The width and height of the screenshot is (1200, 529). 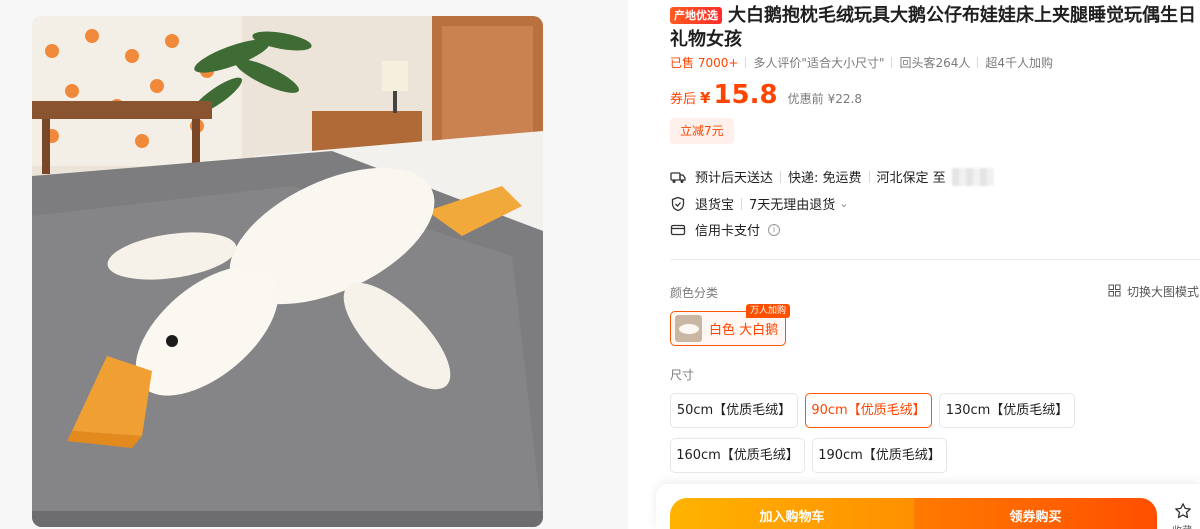 What do you see at coordinates (678, 204) in the screenshot?
I see `shield-icon` at bounding box center [678, 204].